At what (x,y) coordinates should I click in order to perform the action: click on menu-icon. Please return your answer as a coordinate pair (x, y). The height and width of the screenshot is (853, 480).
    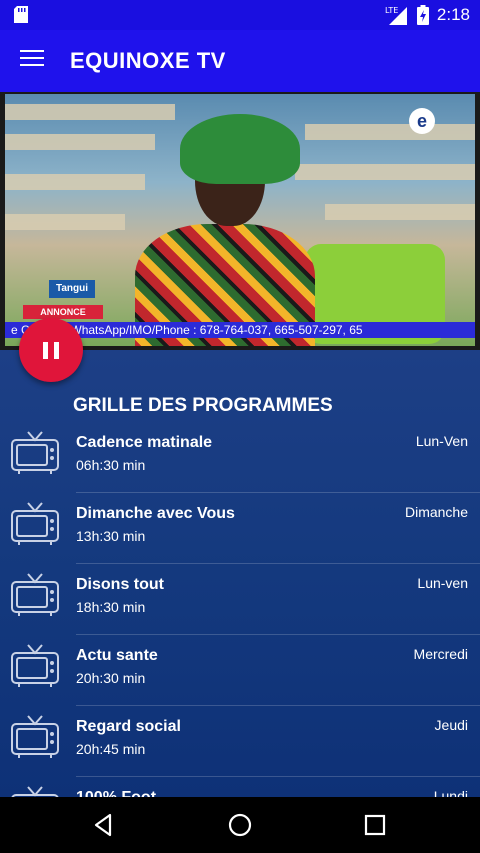
    Looking at the image, I should click on (32, 60).